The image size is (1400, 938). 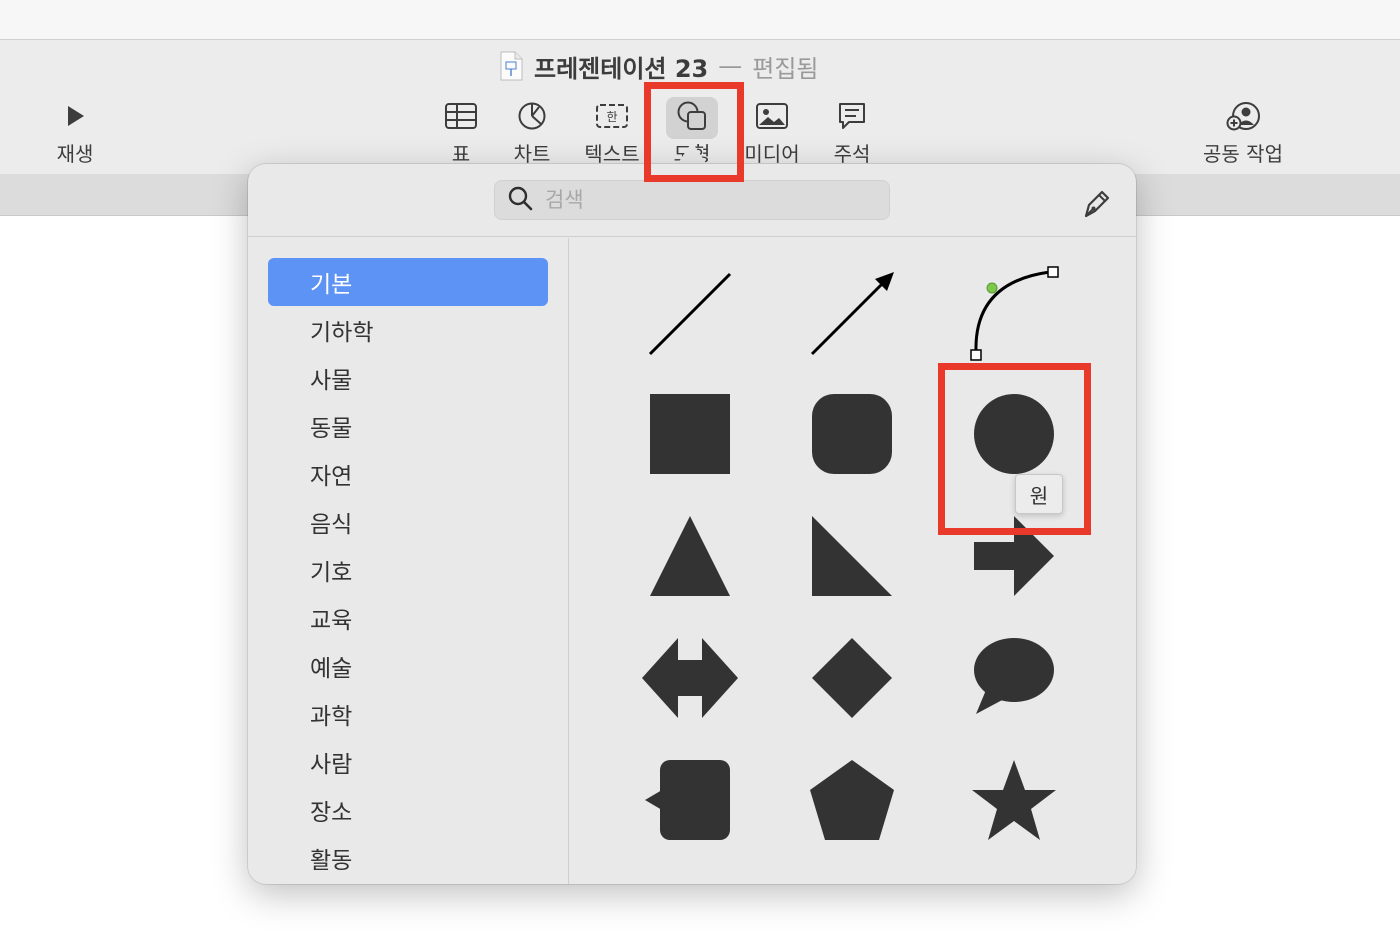 What do you see at coordinates (408, 858) in the screenshot?
I see `category-item-activities: 활동` at bounding box center [408, 858].